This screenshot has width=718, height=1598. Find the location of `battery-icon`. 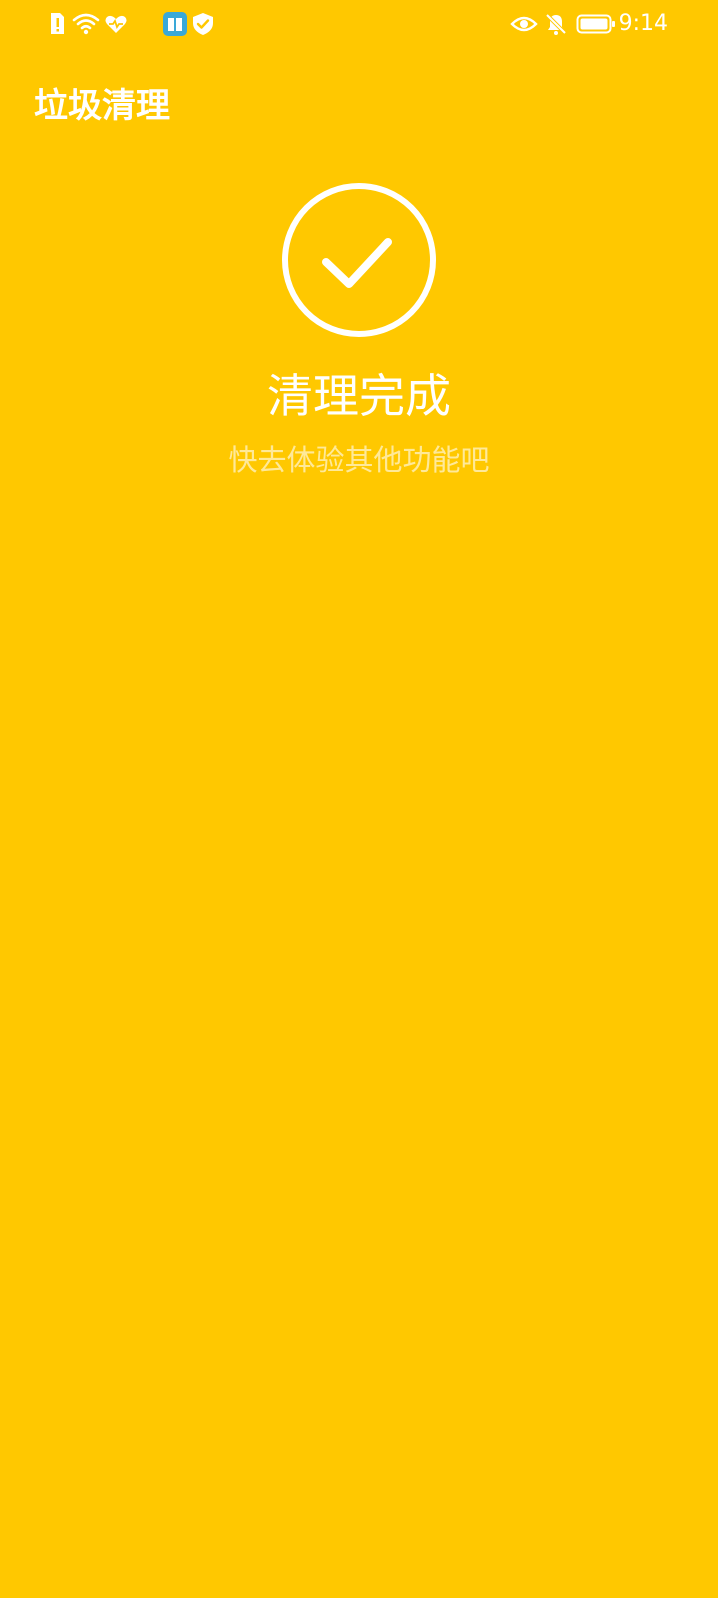

battery-icon is located at coordinates (595, 24).